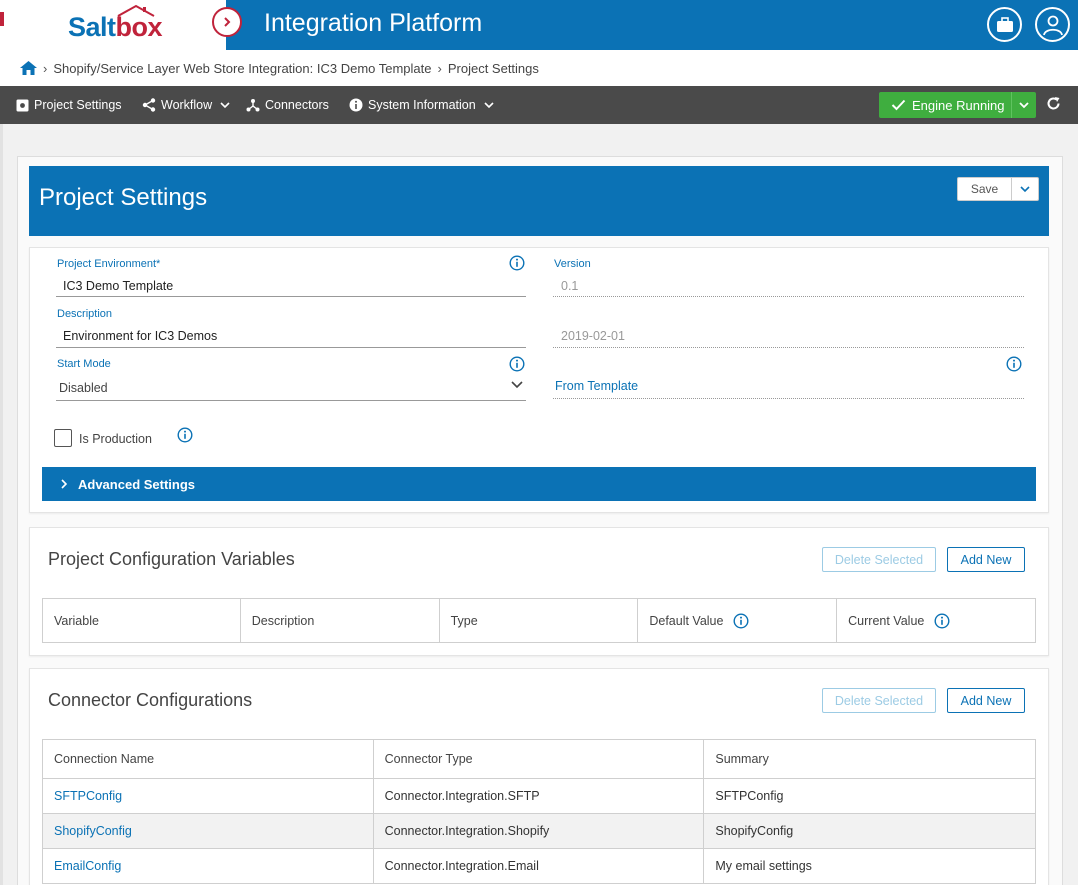  Describe the element at coordinates (539, 201) in the screenshot. I see `project-settings-header: Project Settings Save` at that location.